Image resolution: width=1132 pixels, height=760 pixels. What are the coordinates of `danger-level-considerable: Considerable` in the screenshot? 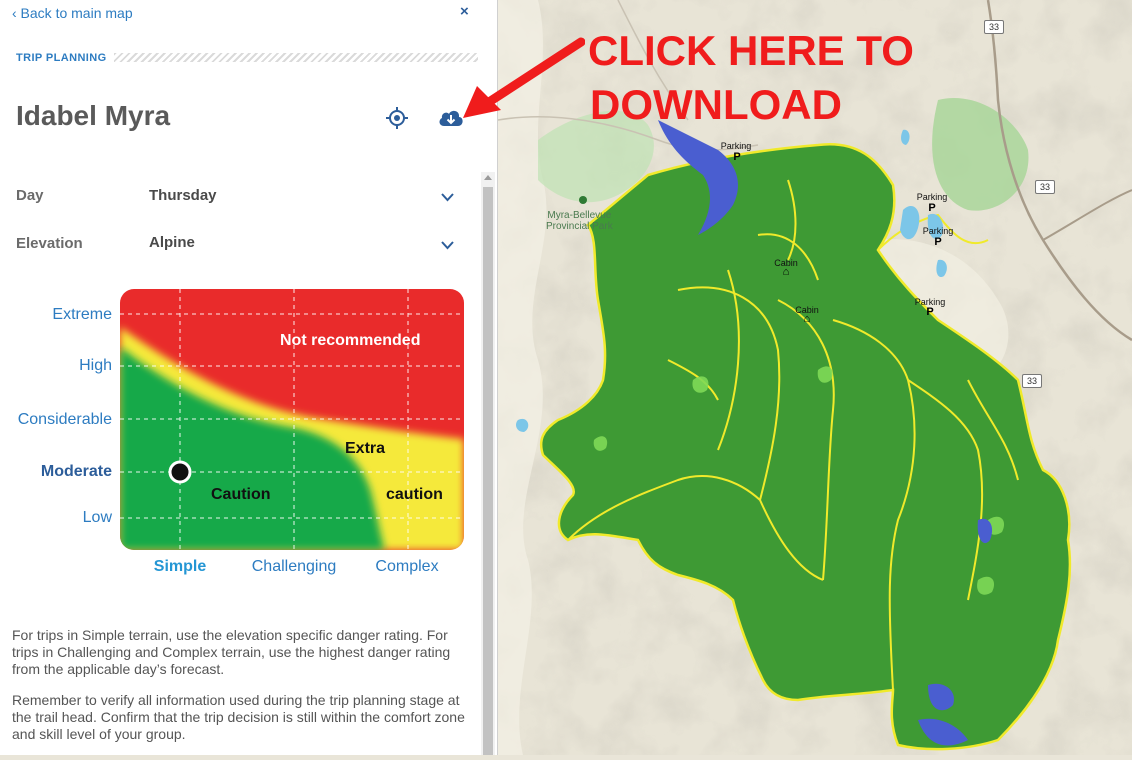 It's located at (64, 419).